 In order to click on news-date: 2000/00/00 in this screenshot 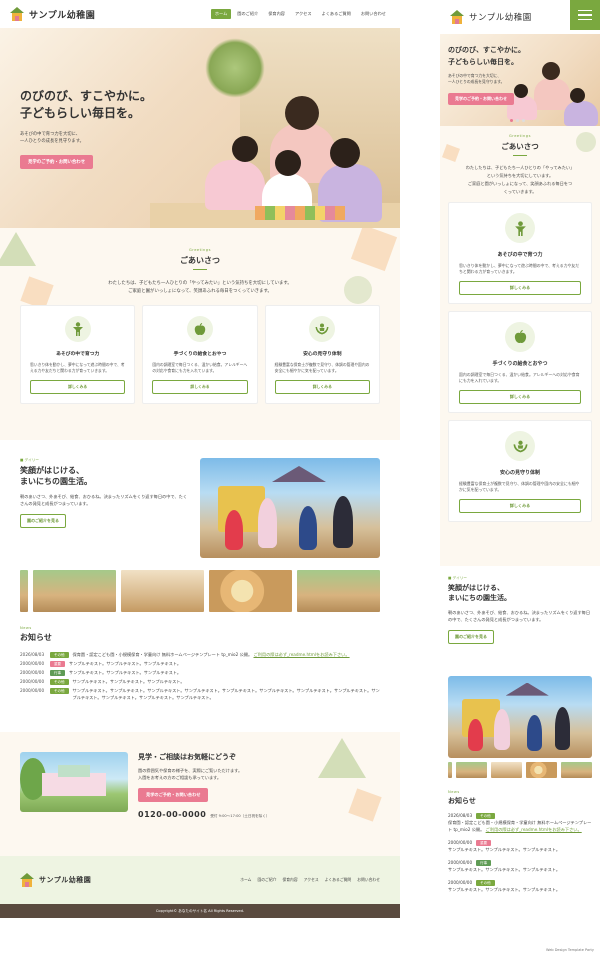, I will do `click(32, 672)`.